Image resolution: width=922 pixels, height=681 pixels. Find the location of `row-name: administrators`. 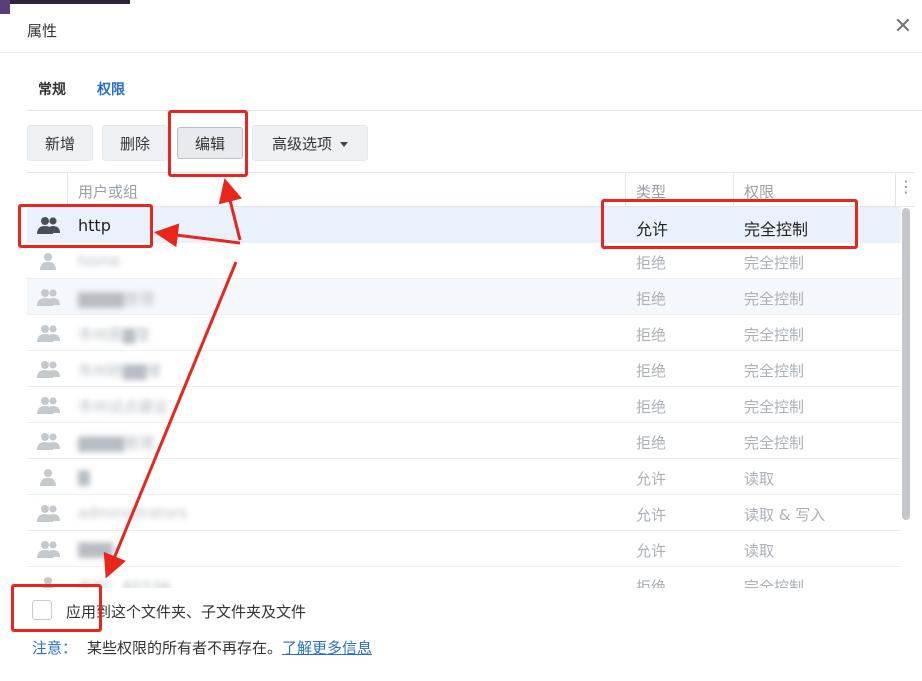

row-name: administrators is located at coordinates (133, 513).